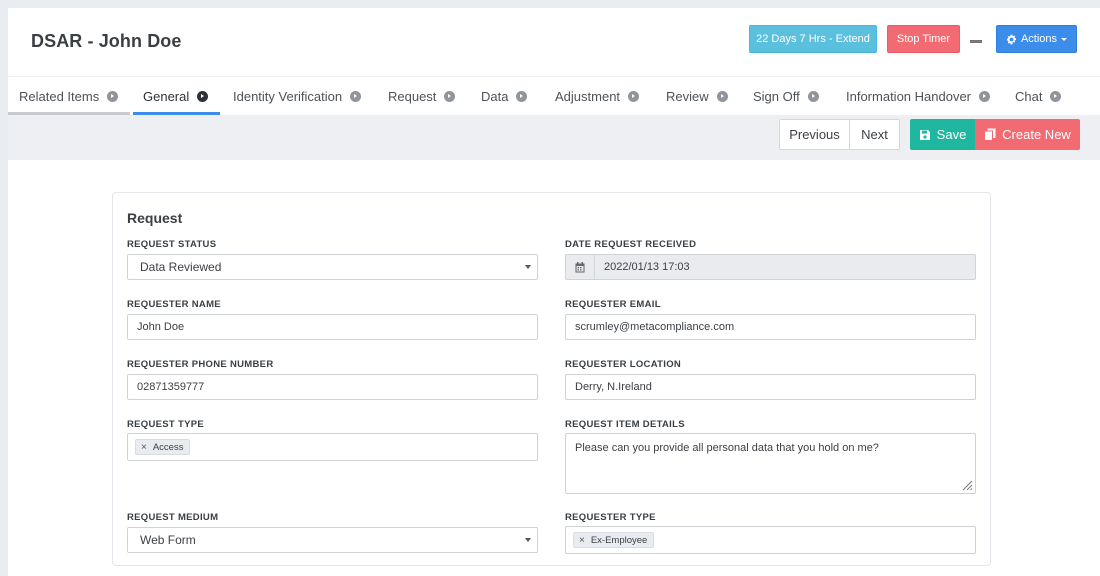  Describe the element at coordinates (1036, 134) in the screenshot. I see `create-new-label: Create New` at that location.